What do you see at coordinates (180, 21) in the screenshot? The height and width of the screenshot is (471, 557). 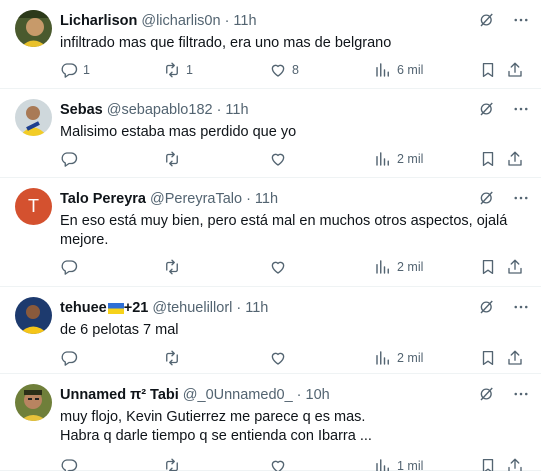 I see `author-handle: @licharlis0n` at bounding box center [180, 21].